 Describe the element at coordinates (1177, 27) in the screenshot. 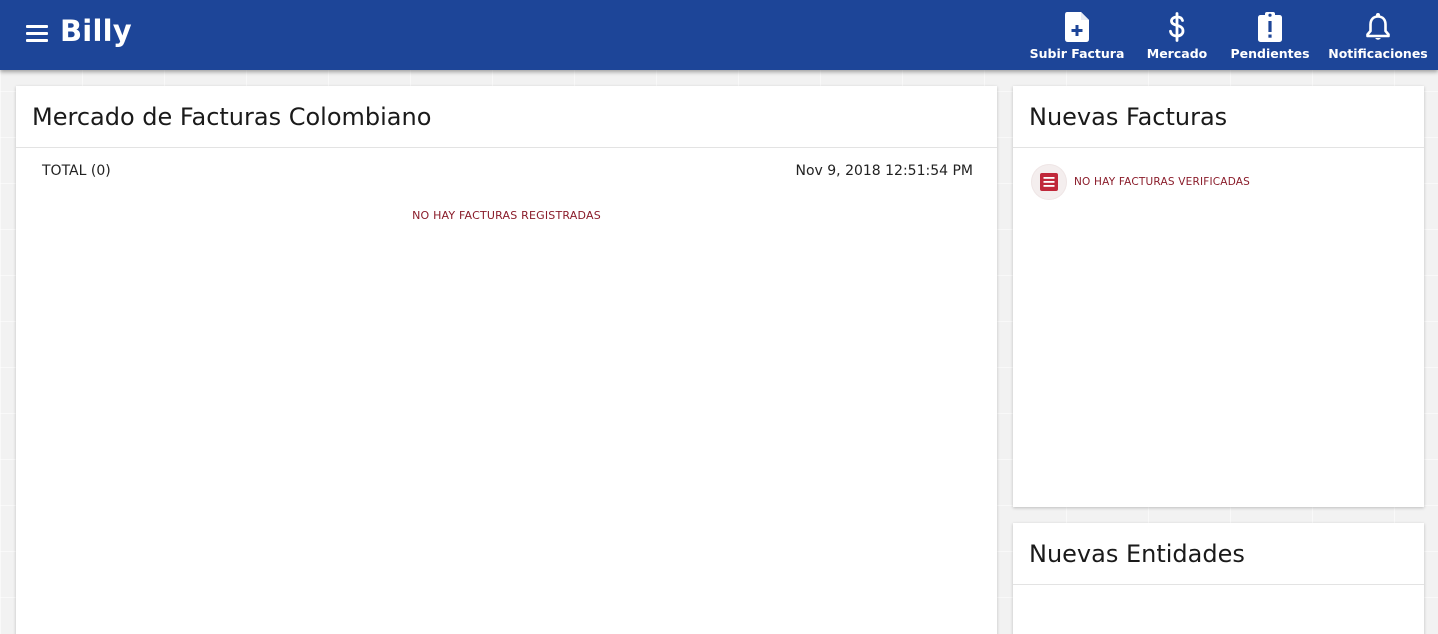

I see `dollar-icon` at that location.